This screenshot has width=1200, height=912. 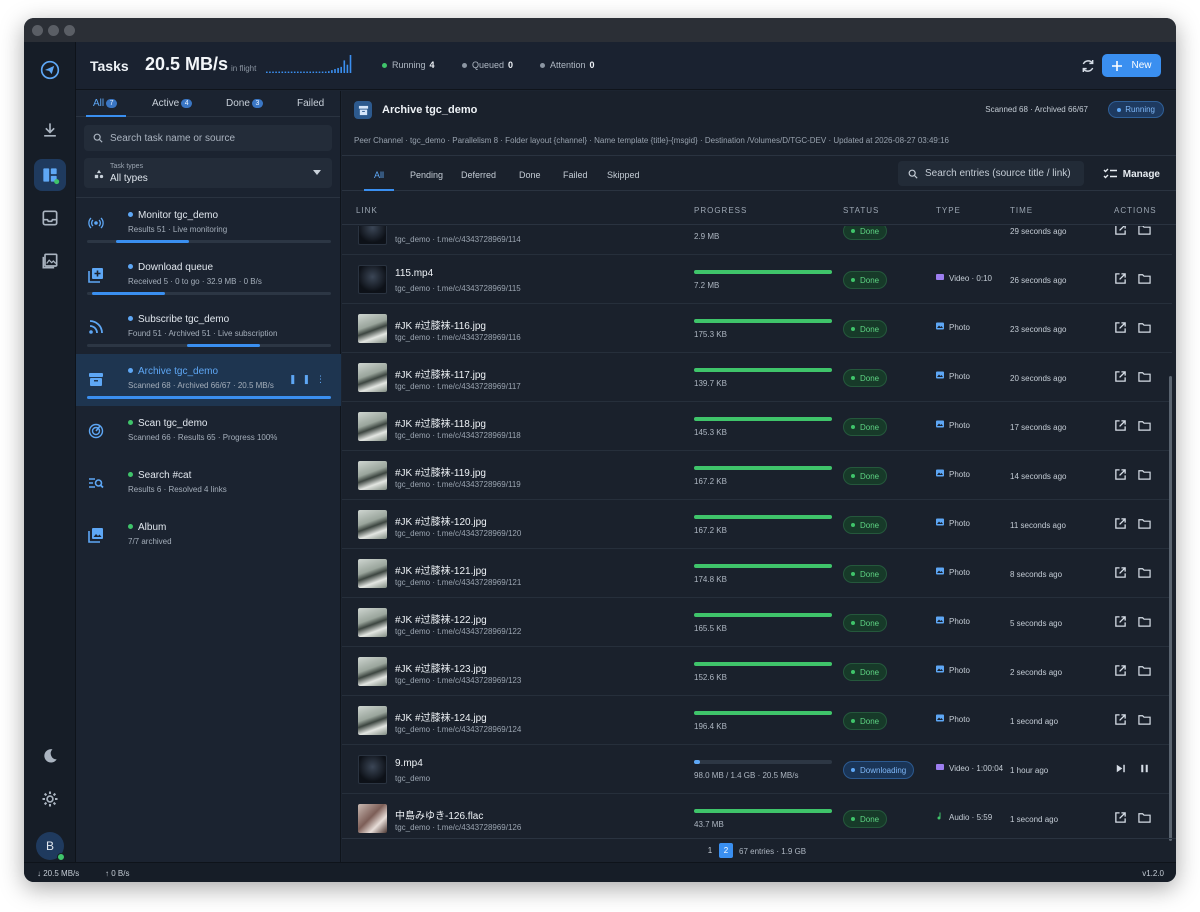 What do you see at coordinates (1170, 608) in the screenshot?
I see `entries-scrollbar` at bounding box center [1170, 608].